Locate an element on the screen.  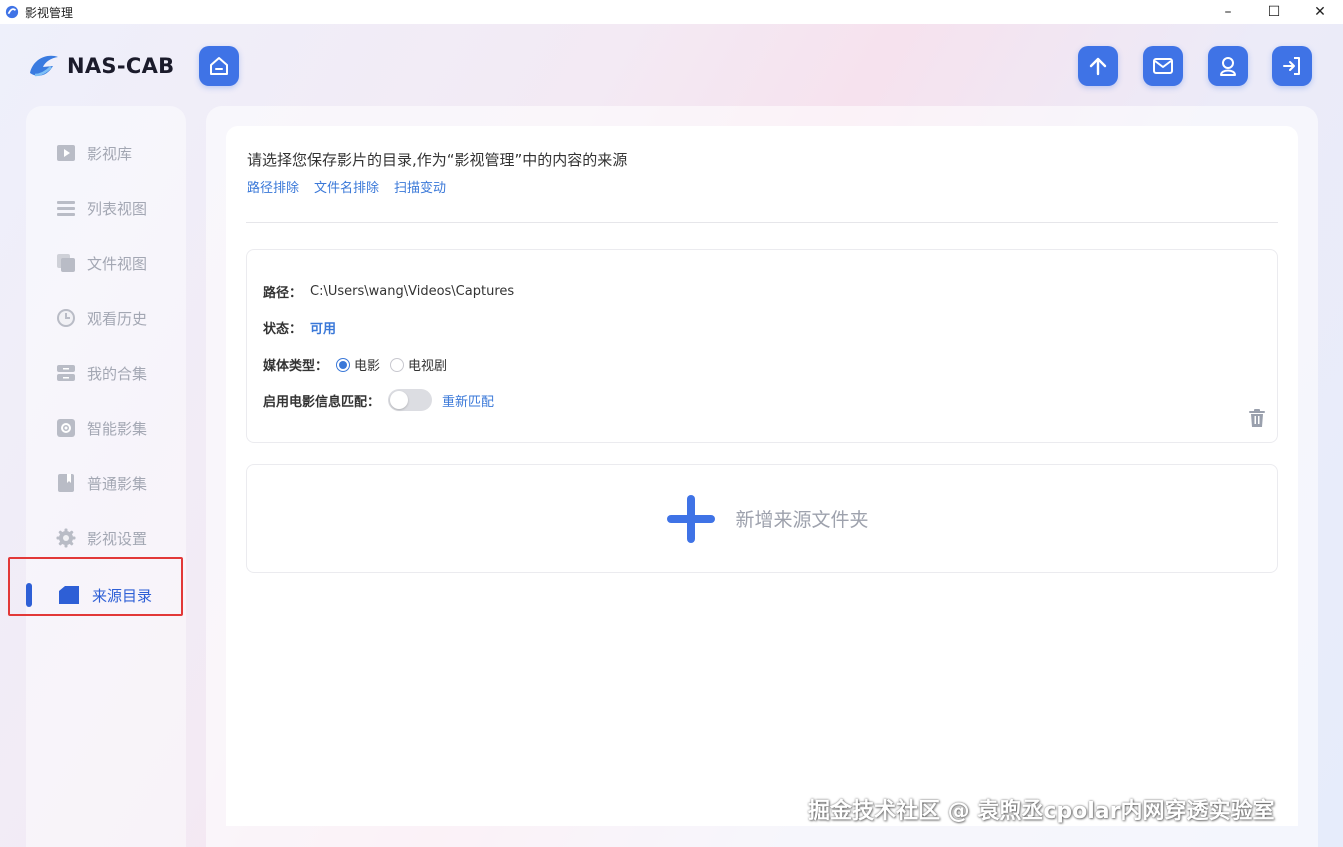
maximize-button: ☐ is located at coordinates (1274, 12).